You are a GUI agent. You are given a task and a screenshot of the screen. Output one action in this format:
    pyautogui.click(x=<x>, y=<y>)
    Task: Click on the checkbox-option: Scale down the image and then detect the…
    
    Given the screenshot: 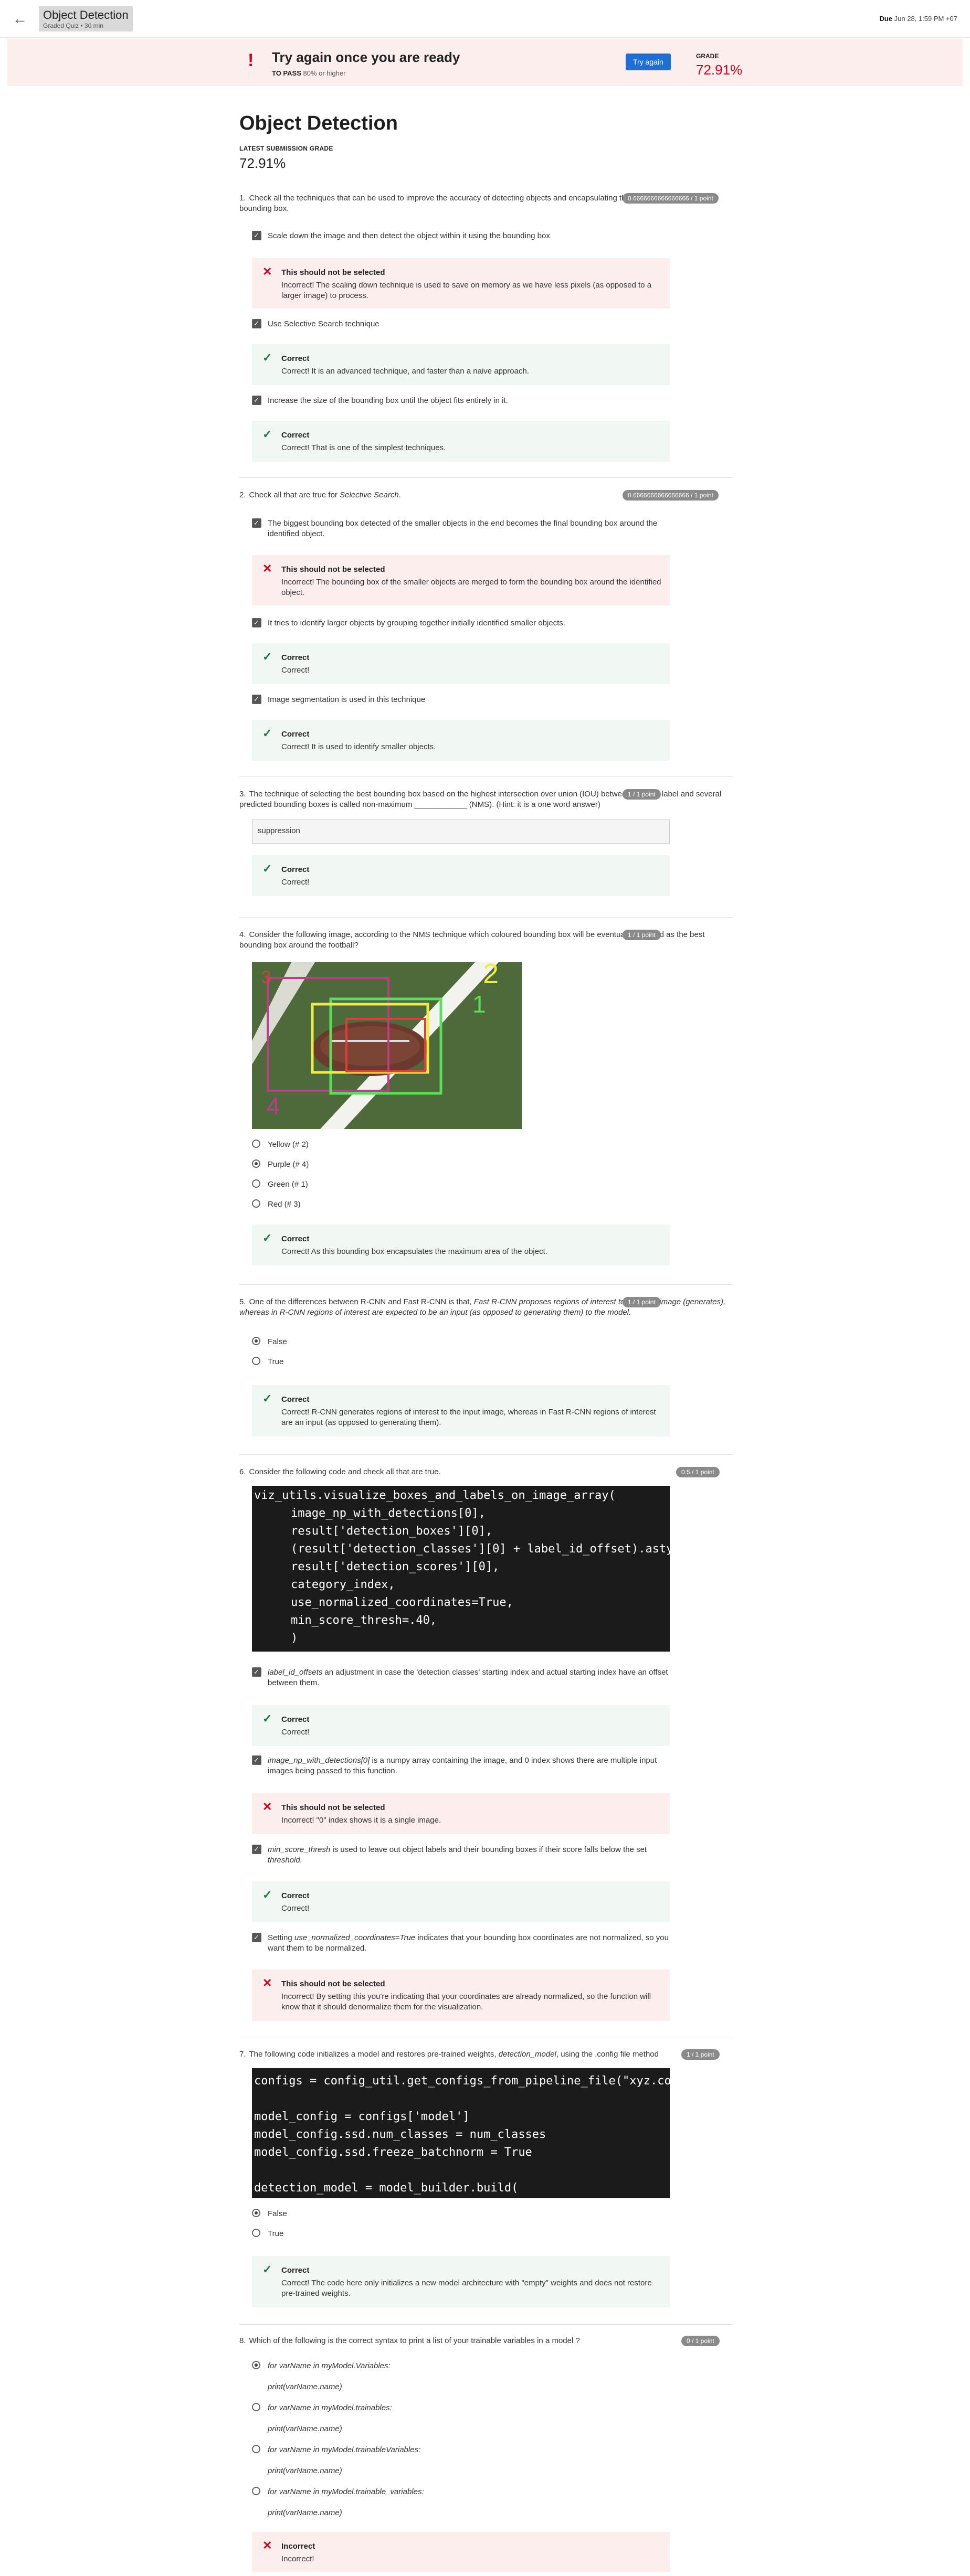 What is the action you would take?
    pyautogui.click(x=462, y=235)
    